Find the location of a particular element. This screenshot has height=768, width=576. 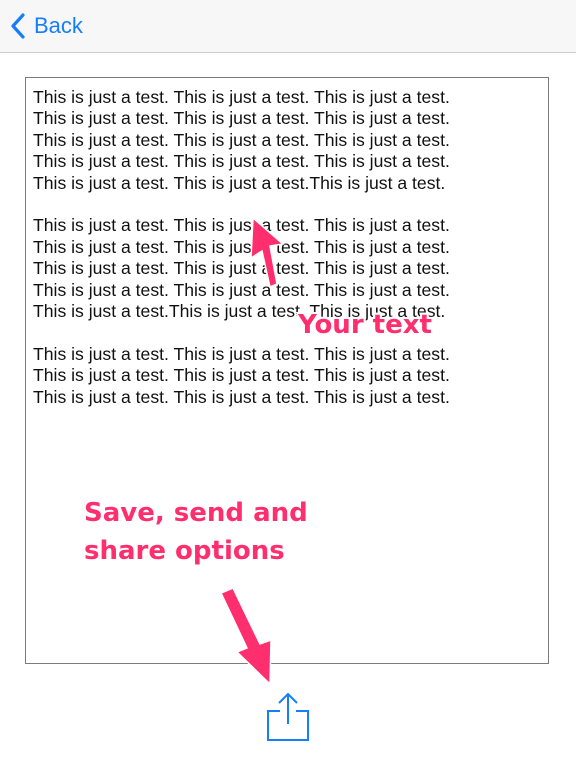

annotation-line: Save, send and is located at coordinates (196, 513).